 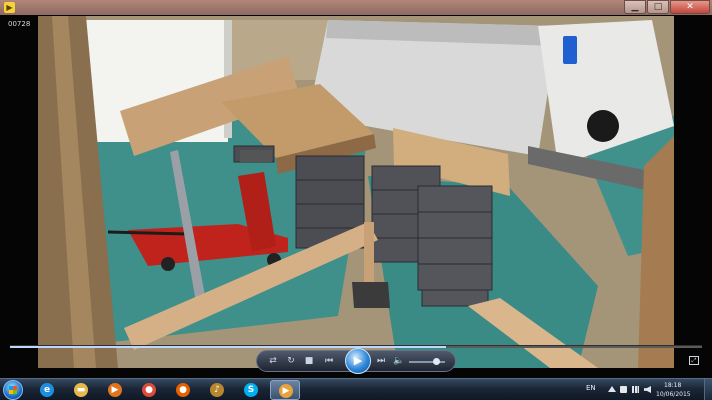 I want to click on show-hidden-icons-icon, so click(x=612, y=389).